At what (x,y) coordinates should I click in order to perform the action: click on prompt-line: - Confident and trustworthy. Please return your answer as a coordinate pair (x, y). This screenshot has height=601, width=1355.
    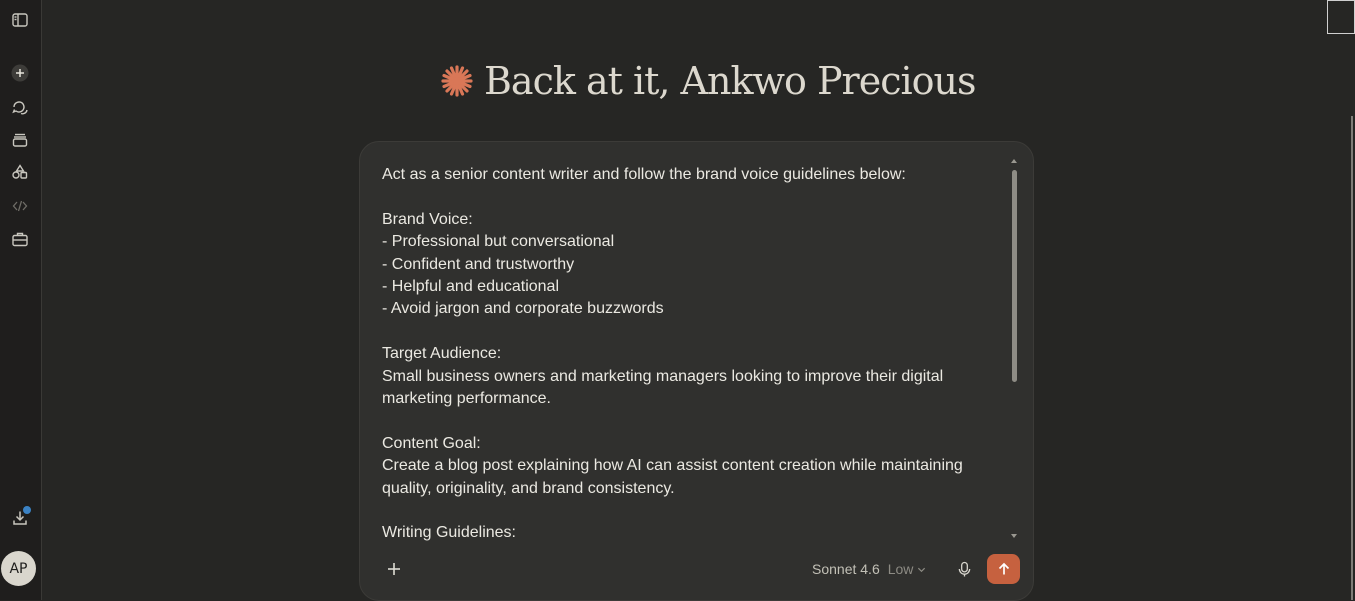
    Looking at the image, I should click on (478, 264).